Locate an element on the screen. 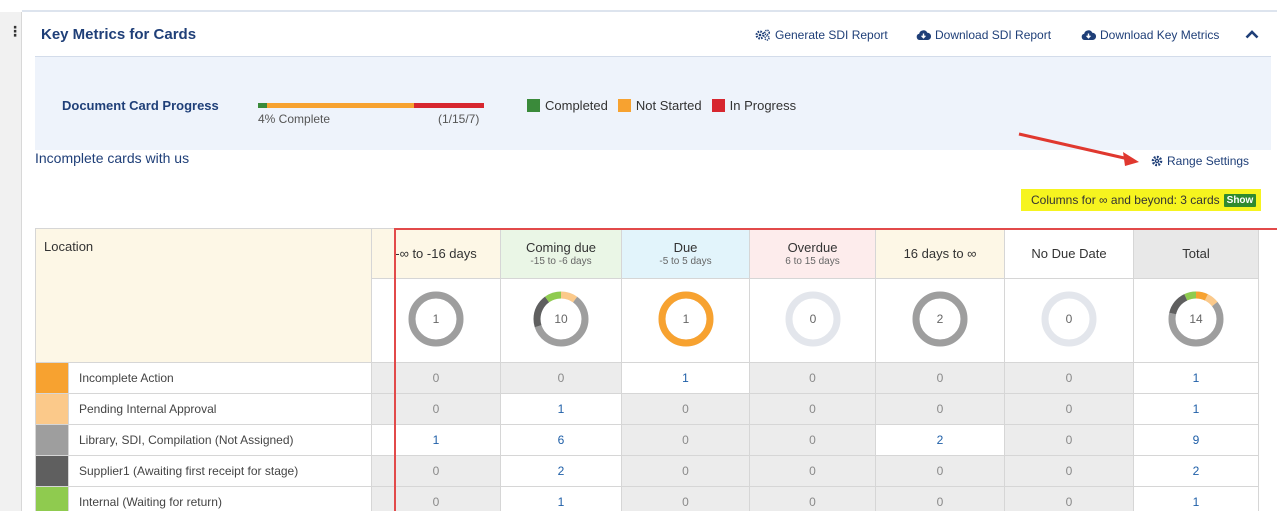 This screenshot has height=511, width=1277. donut-cell: 14 is located at coordinates (1196, 320).